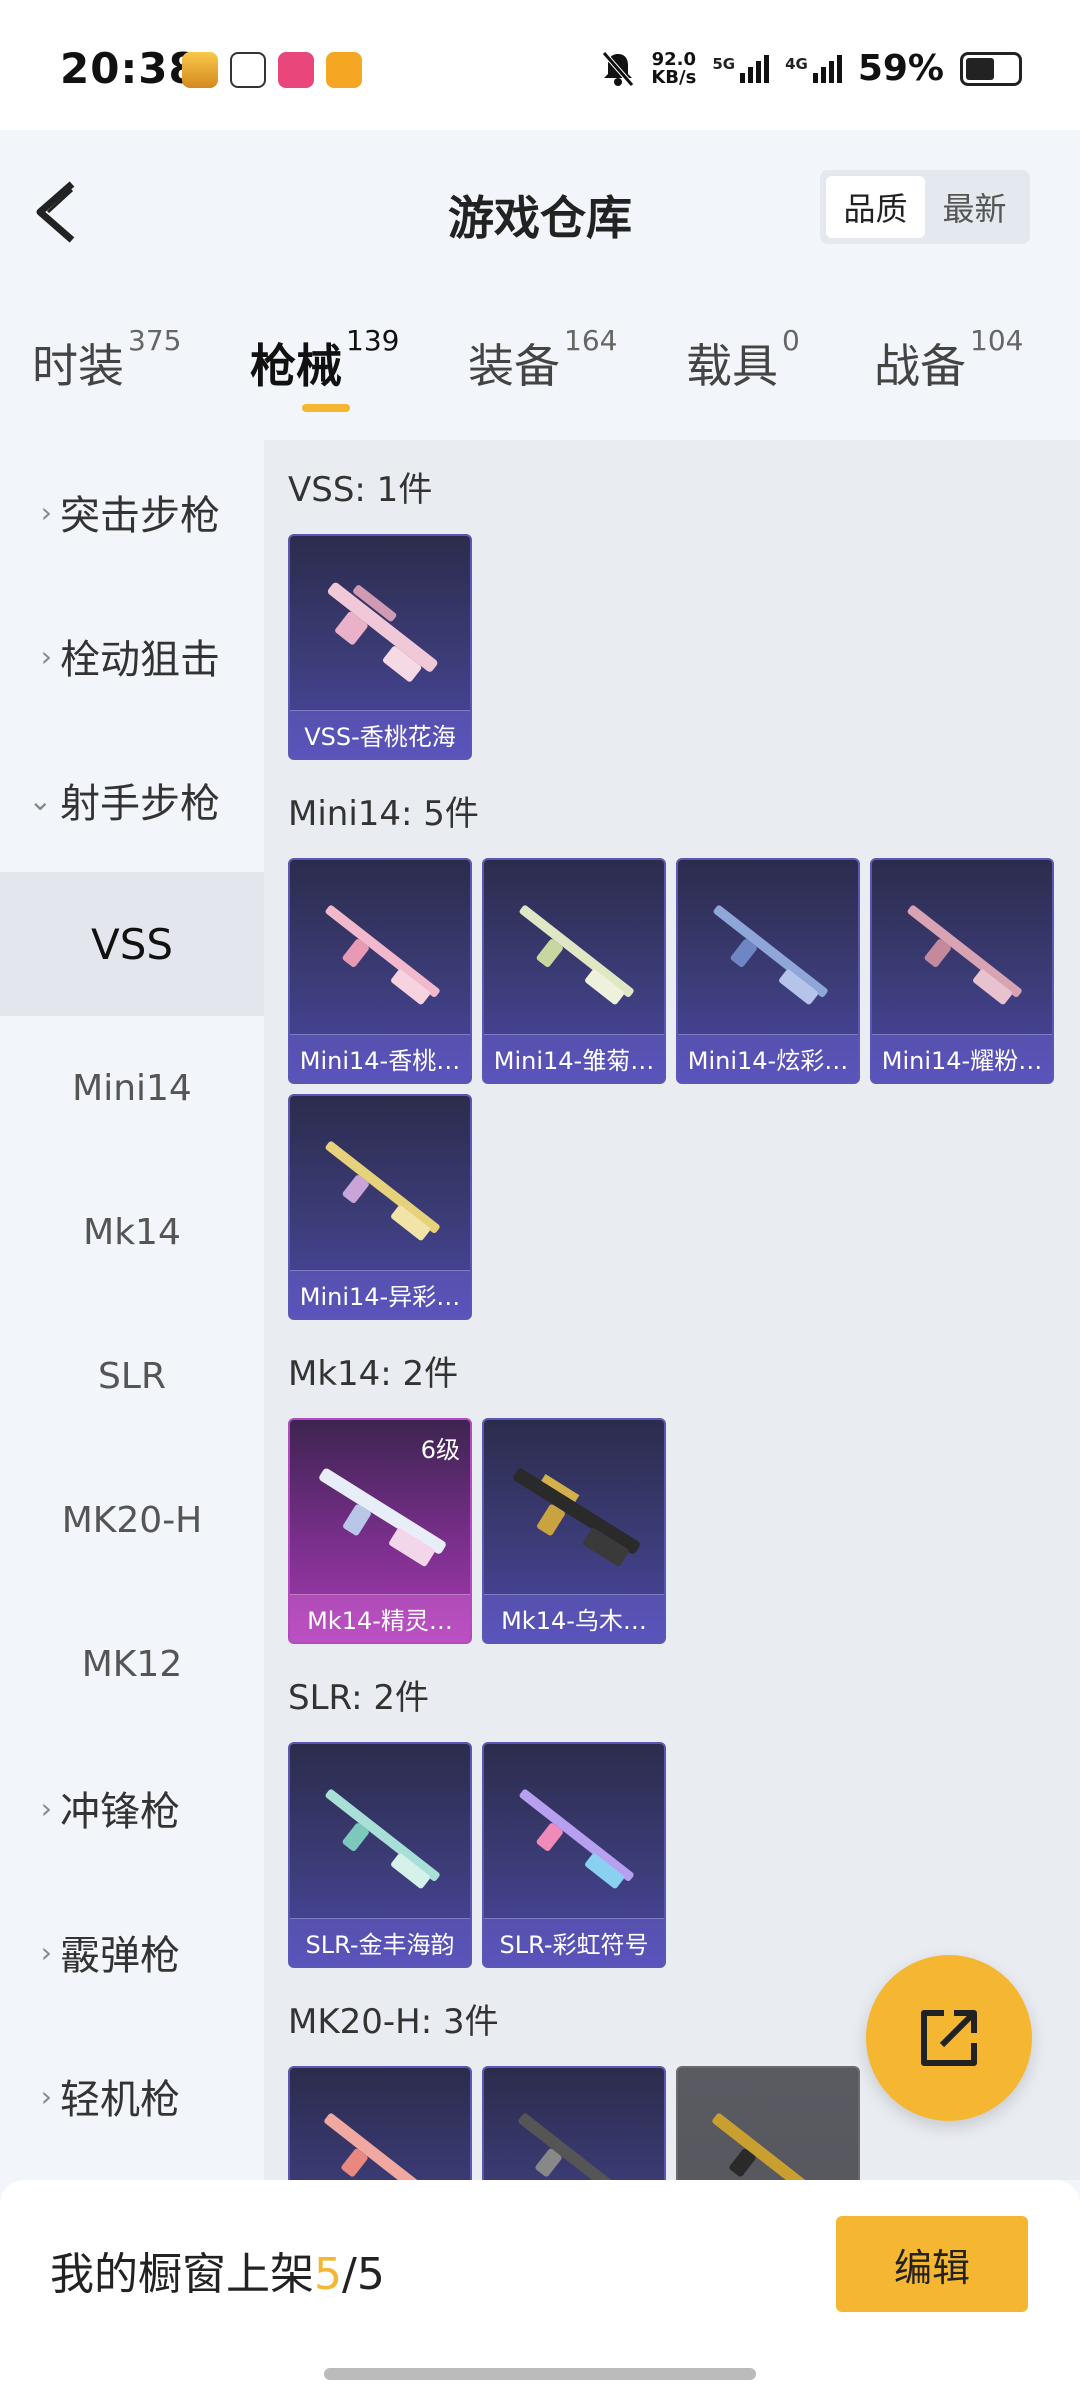 This screenshot has width=1080, height=2400. I want to click on showcase-label: 我的橱窗上架, so click(182, 2274).